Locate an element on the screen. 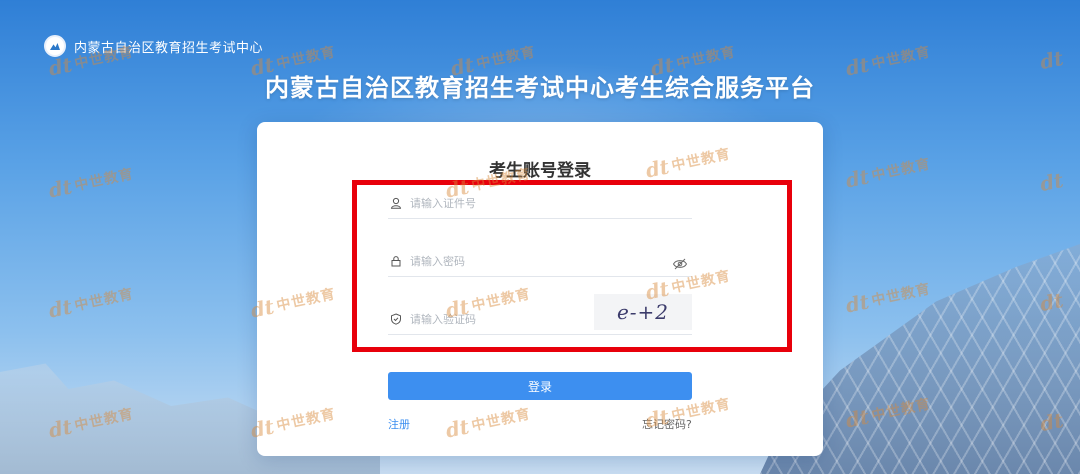 The width and height of the screenshot is (1080, 474). page-title: 内蒙古自治区教育招生考试中心考生综合服务平台 is located at coordinates (540, 88).